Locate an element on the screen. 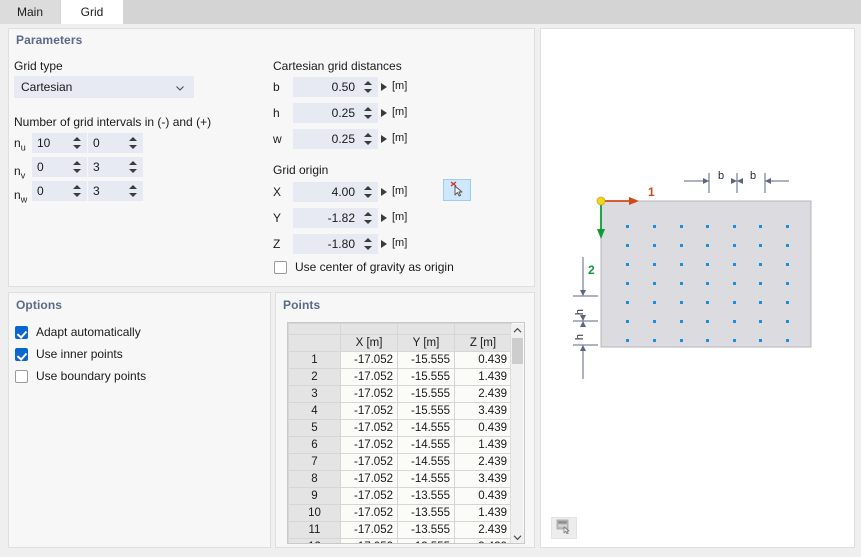 The height and width of the screenshot is (557, 861). nv-plus-field: 3 is located at coordinates (115, 167).